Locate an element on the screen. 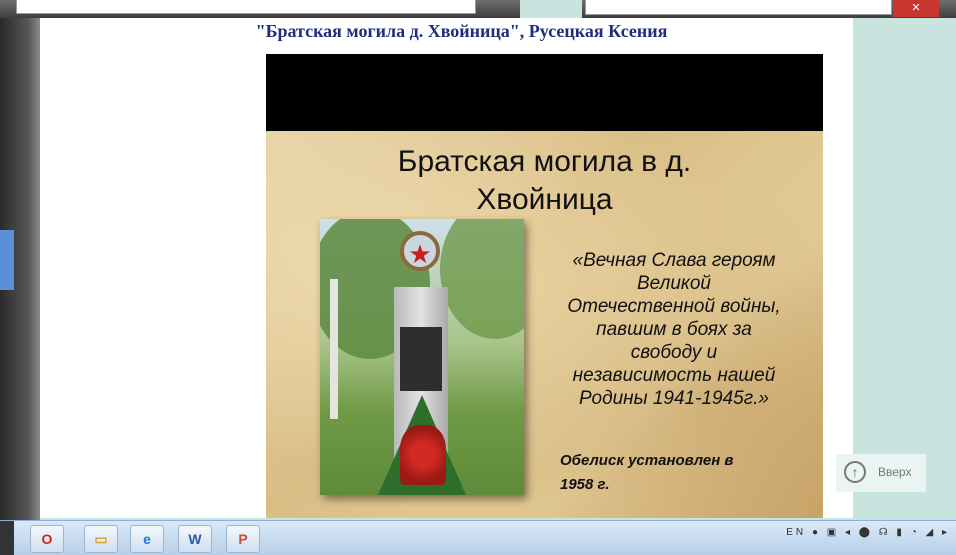 The height and width of the screenshot is (555, 956). quote-line: павшим в боях за is located at coordinates (674, 329).